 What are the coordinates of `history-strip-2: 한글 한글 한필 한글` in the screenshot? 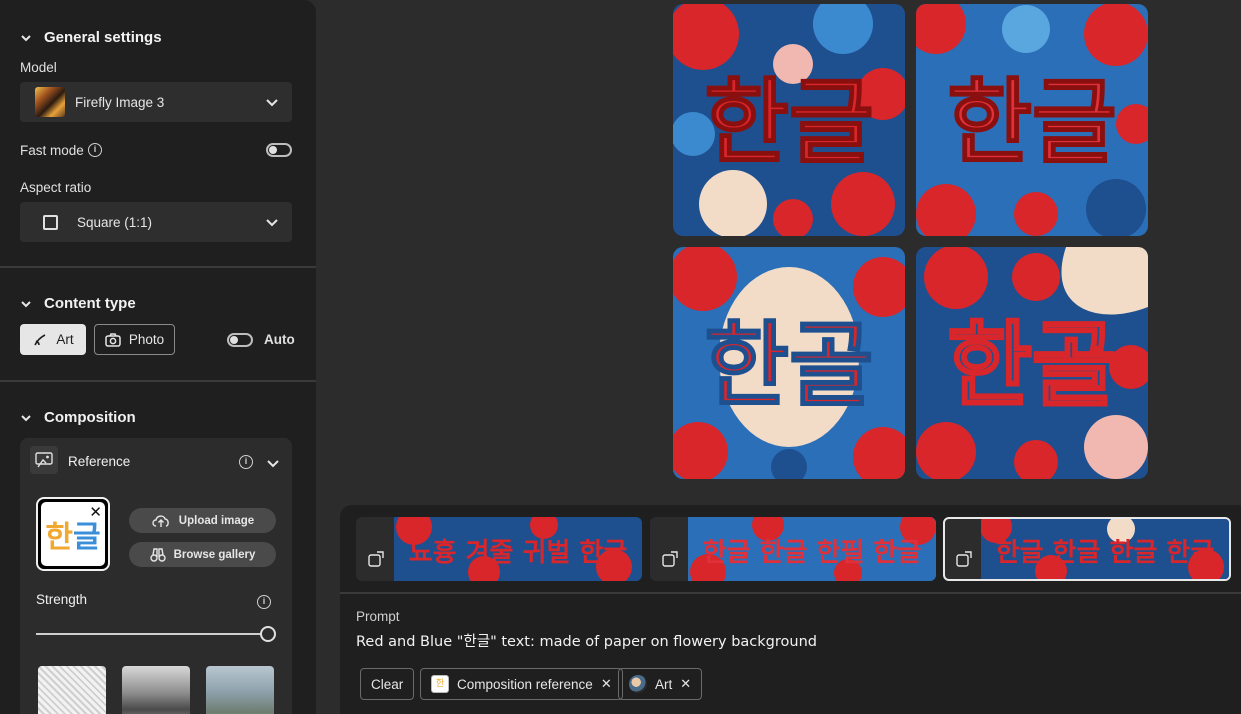 It's located at (793, 549).